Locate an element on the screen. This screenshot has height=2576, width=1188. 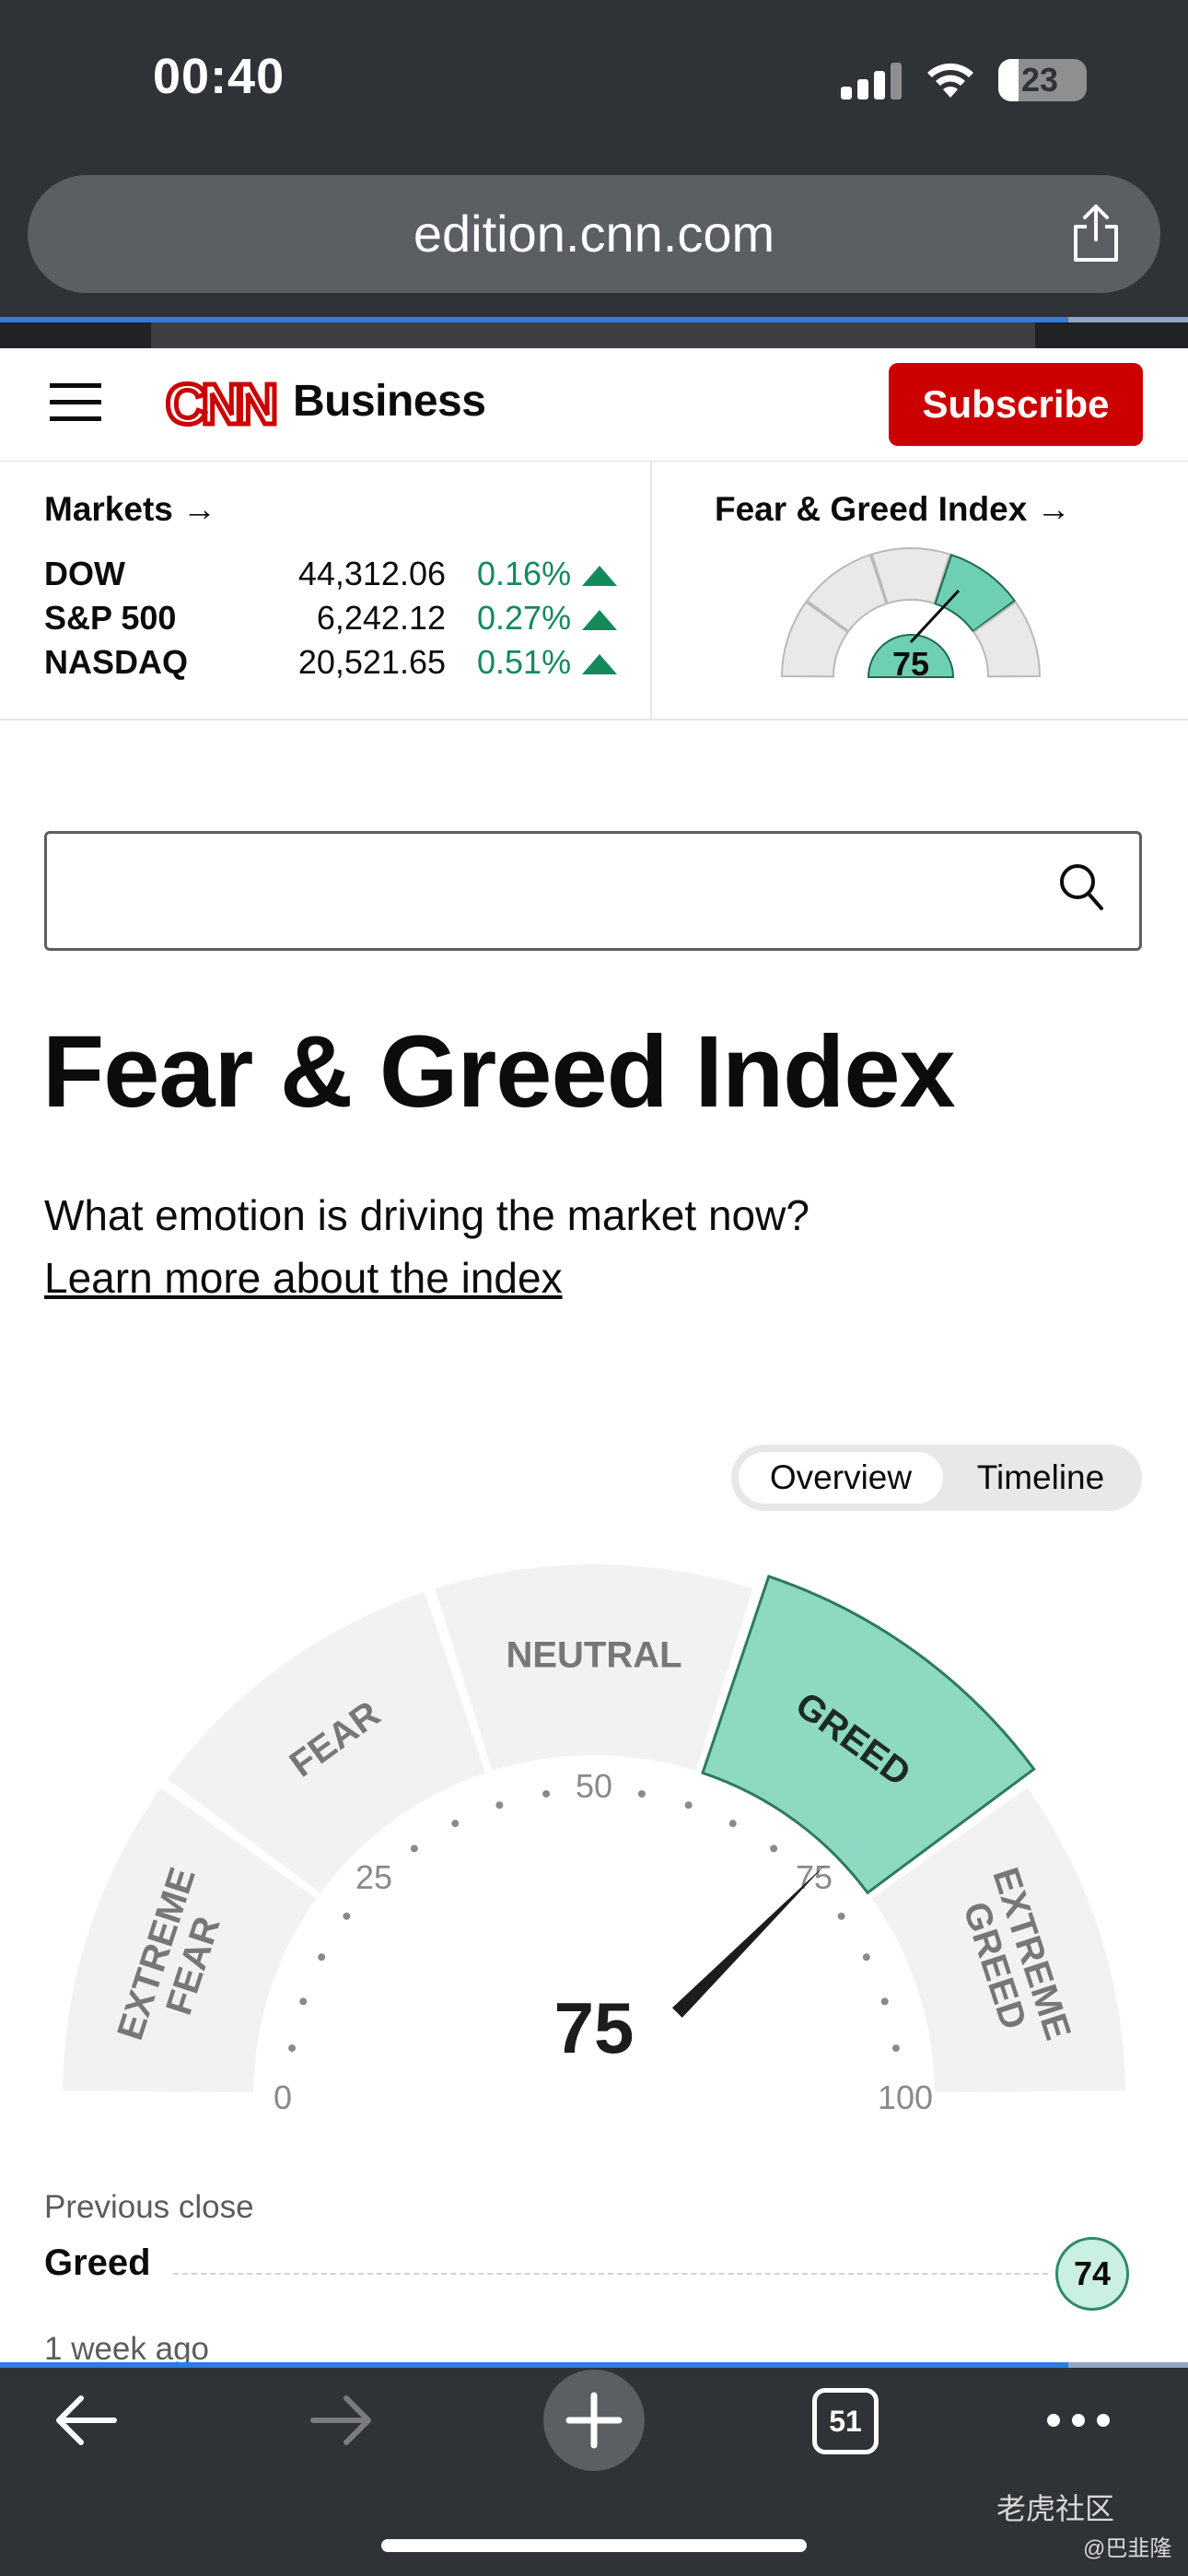
market-change: 0.51% is located at coordinates (524, 662).